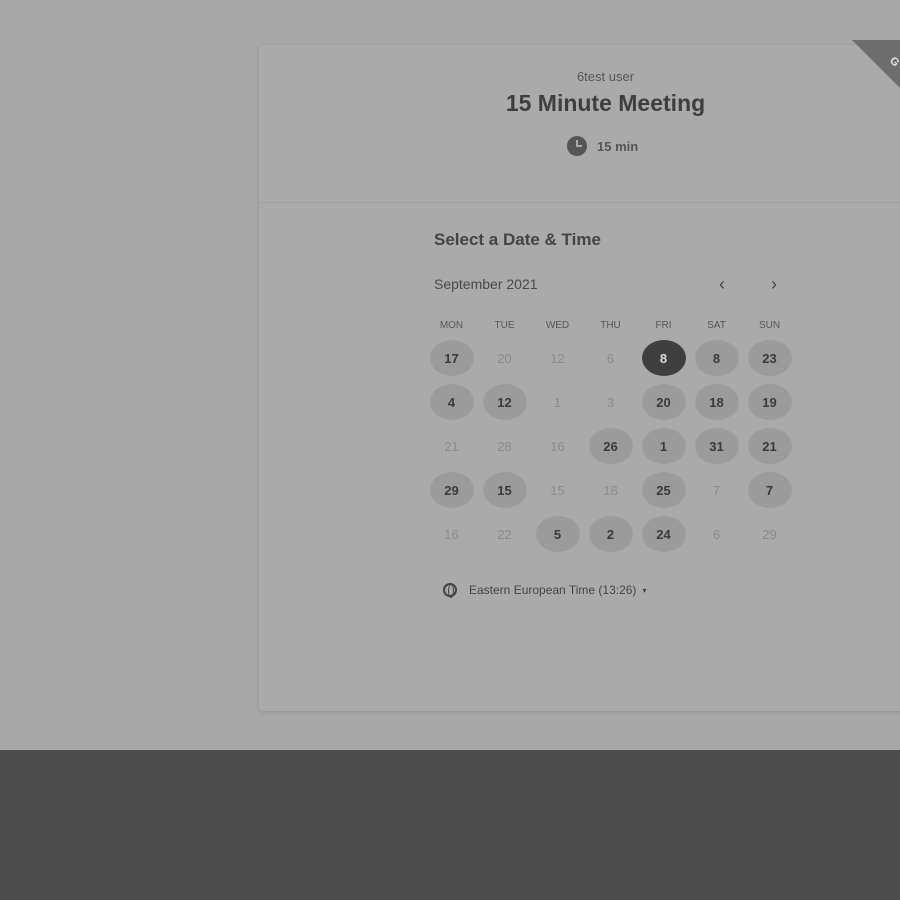  I want to click on globe-icon, so click(450, 590).